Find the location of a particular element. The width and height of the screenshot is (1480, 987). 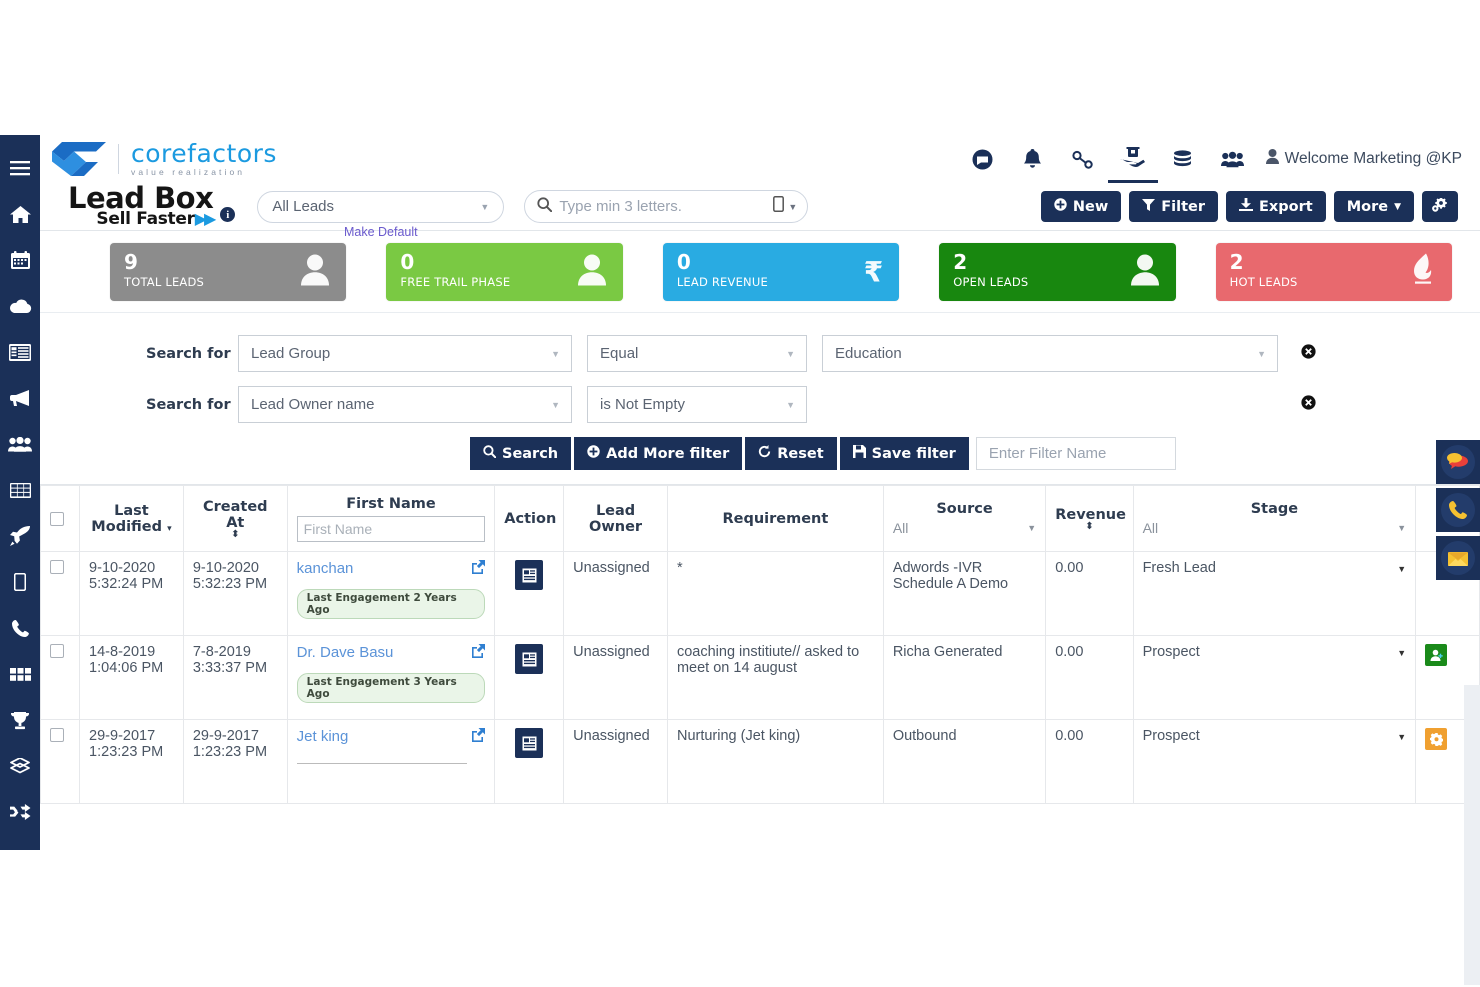

user-welcome: Welcome Marketing @KP is located at coordinates (1360, 159).